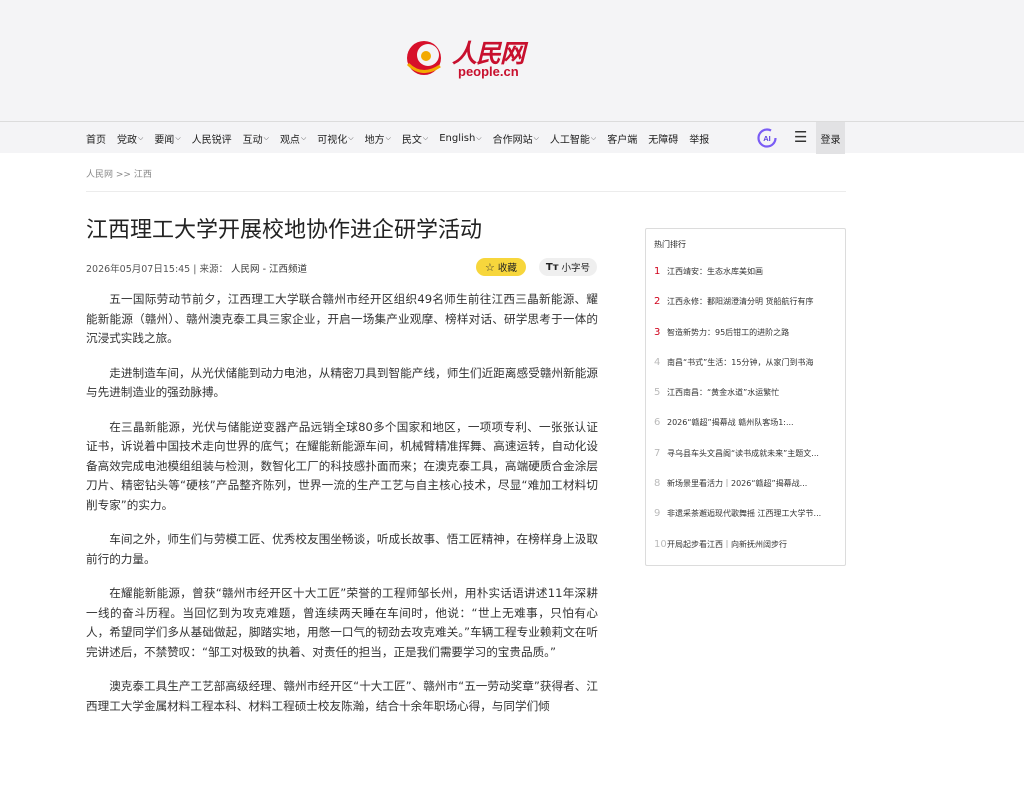 Image resolution: width=1024 pixels, height=785 pixels. Describe the element at coordinates (488, 71) in the screenshot. I see `logo-english-text: people.cn` at that location.